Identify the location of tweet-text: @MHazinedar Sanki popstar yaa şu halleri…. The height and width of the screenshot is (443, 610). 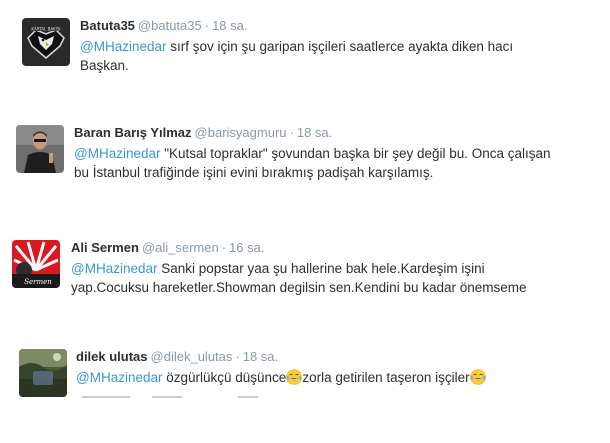
(299, 278).